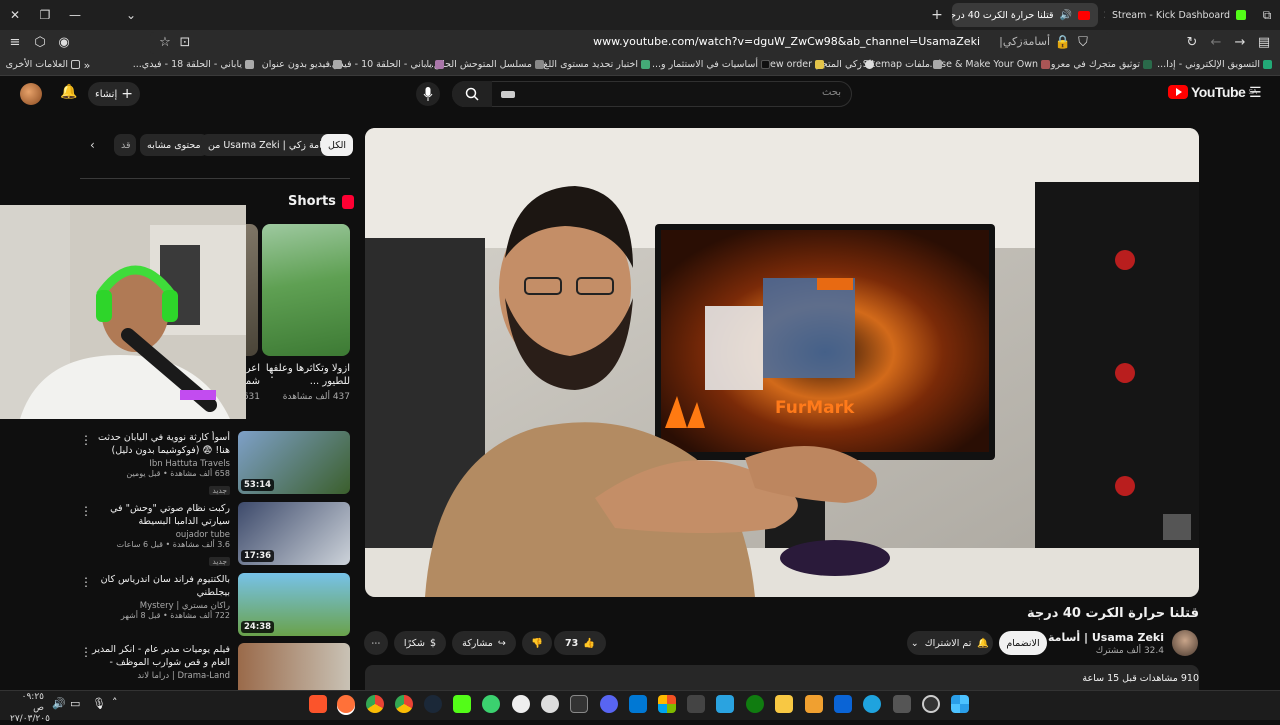  I want to click on taskbar-clock: ٠٩:٢٥ ص ٢٧/٠٣/٢٠٥, so click(30, 708).